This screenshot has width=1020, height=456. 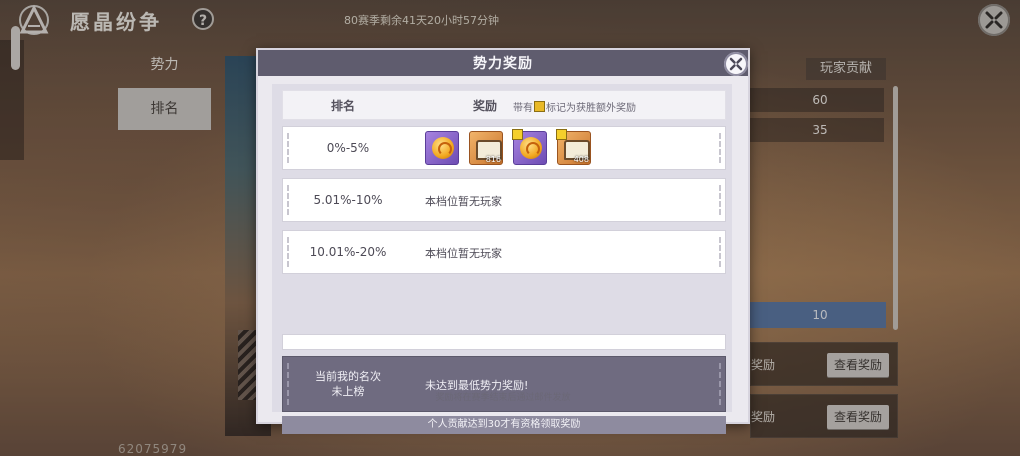 I want to click on reward-item: 408, so click(x=573, y=147).